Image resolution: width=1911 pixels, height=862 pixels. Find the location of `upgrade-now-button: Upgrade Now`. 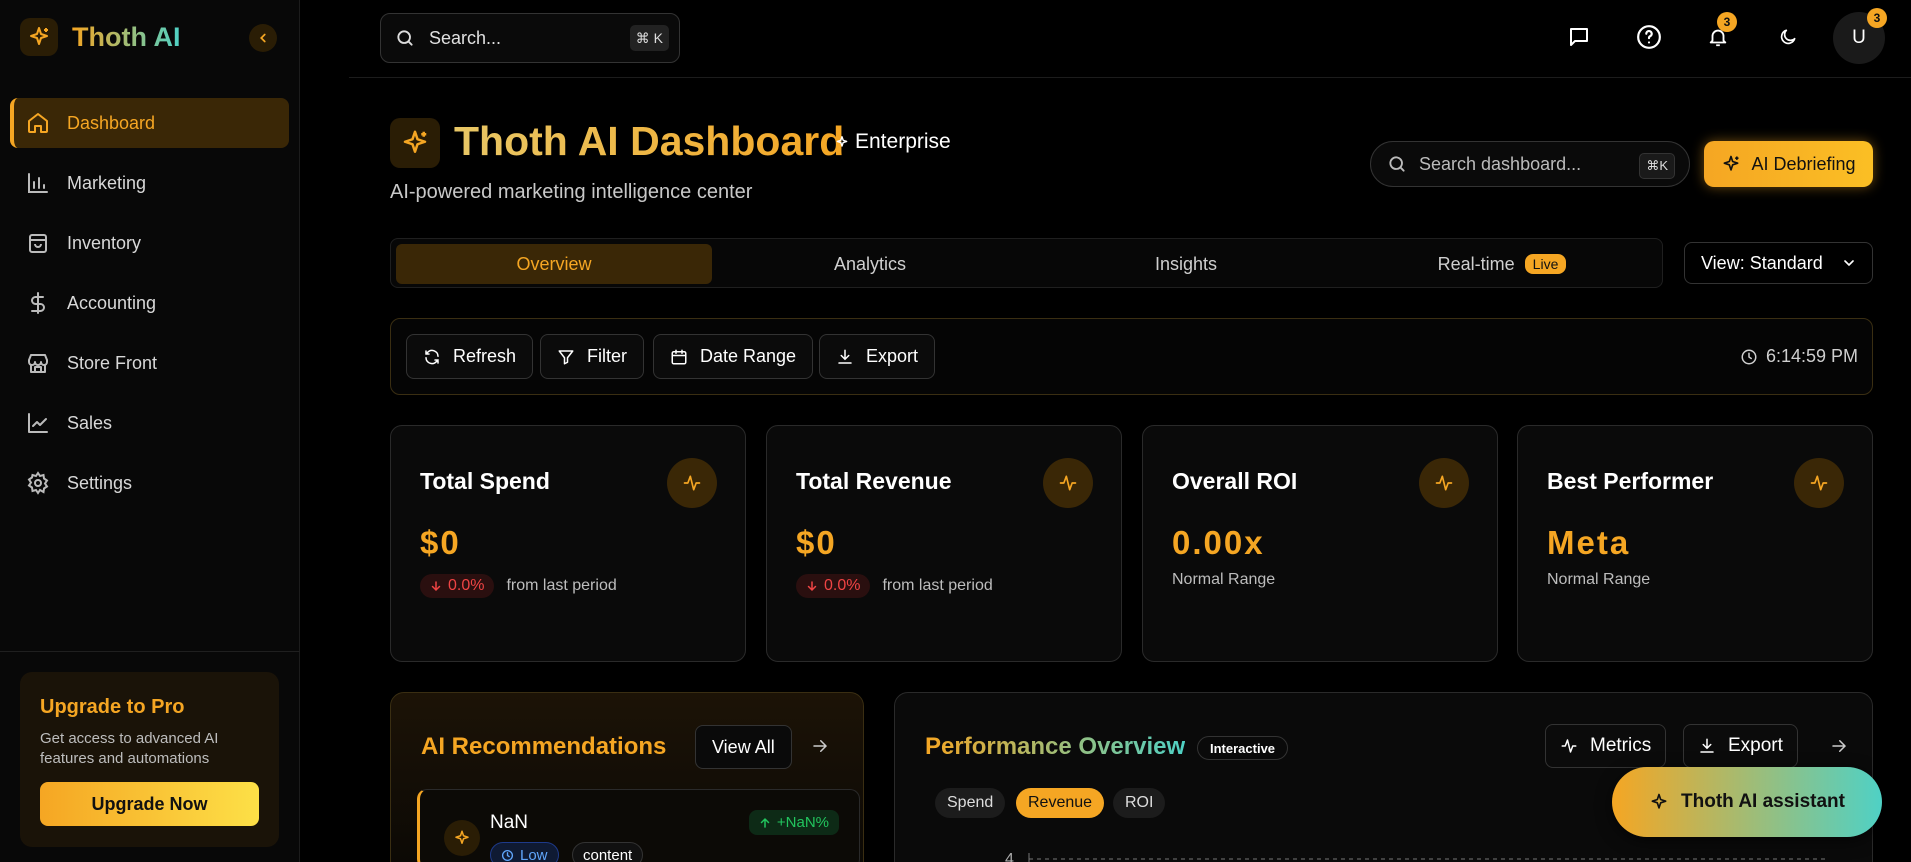

upgrade-now-button: Upgrade Now is located at coordinates (149, 804).